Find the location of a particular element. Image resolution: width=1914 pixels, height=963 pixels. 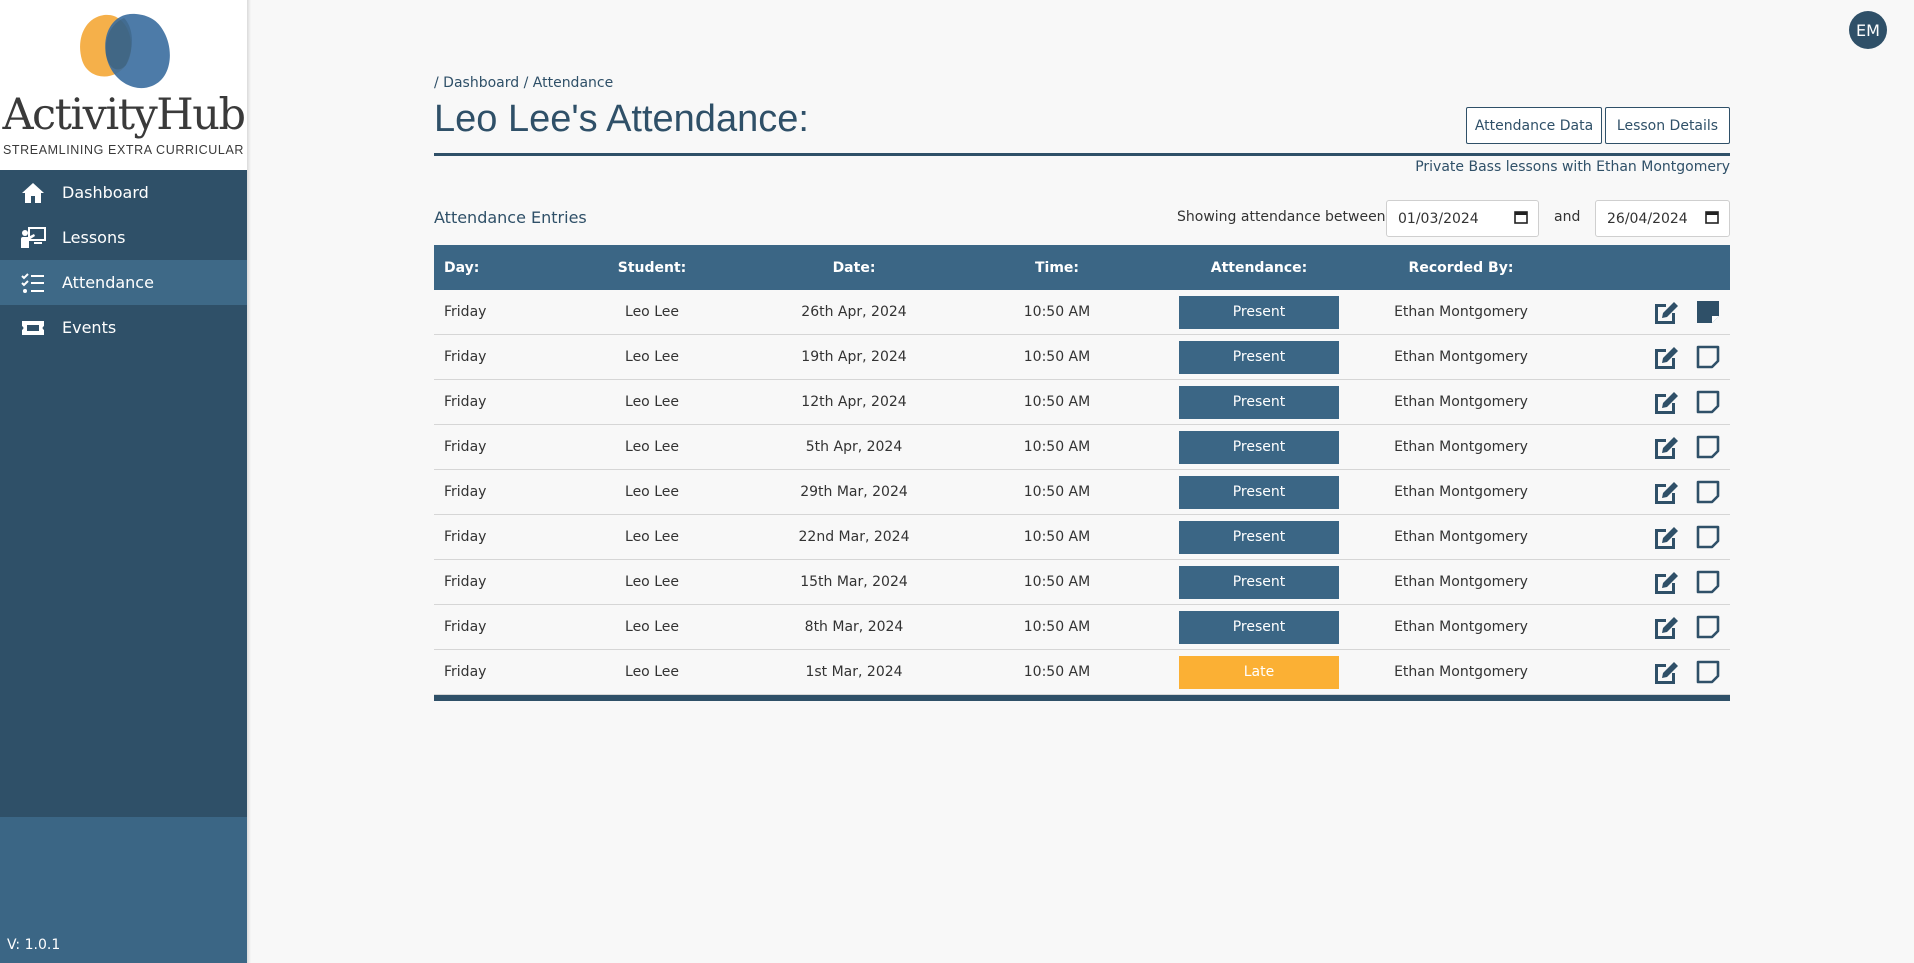

header-recorded-by: Recorded By: is located at coordinates (1461, 267).